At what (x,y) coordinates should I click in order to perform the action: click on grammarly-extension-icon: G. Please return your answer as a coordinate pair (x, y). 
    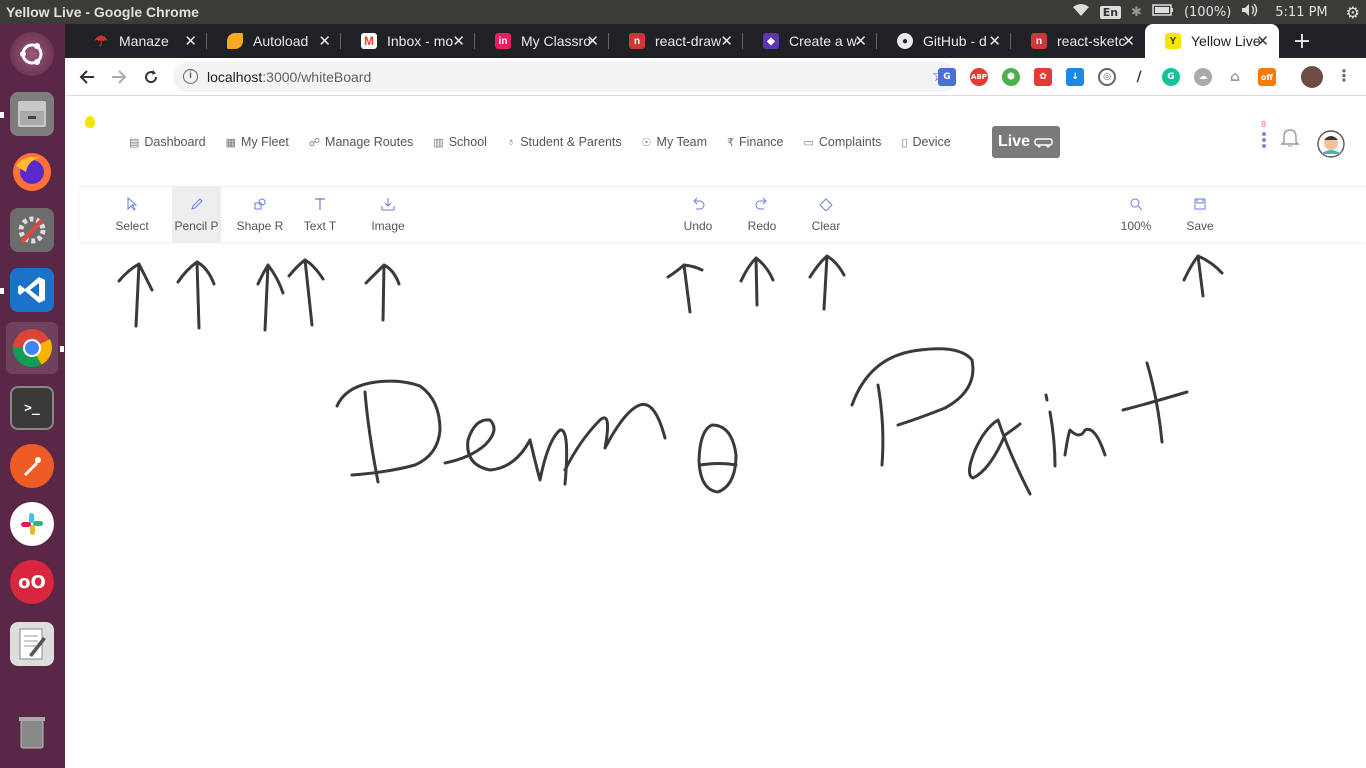
    Looking at the image, I should click on (1171, 77).